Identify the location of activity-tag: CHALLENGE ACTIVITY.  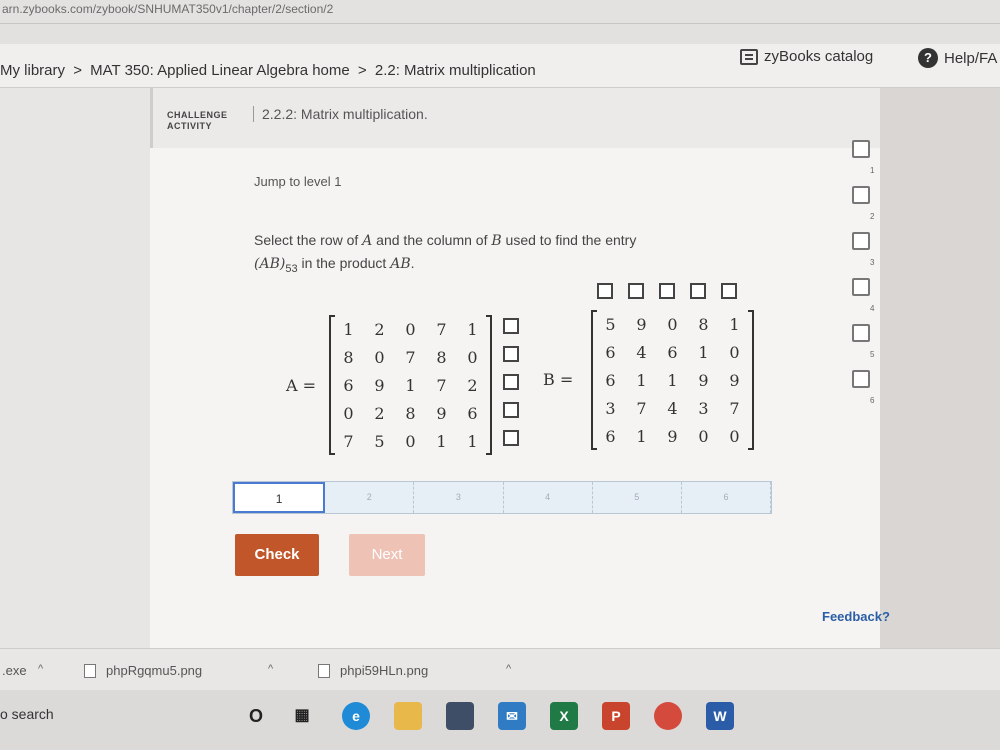
(197, 121).